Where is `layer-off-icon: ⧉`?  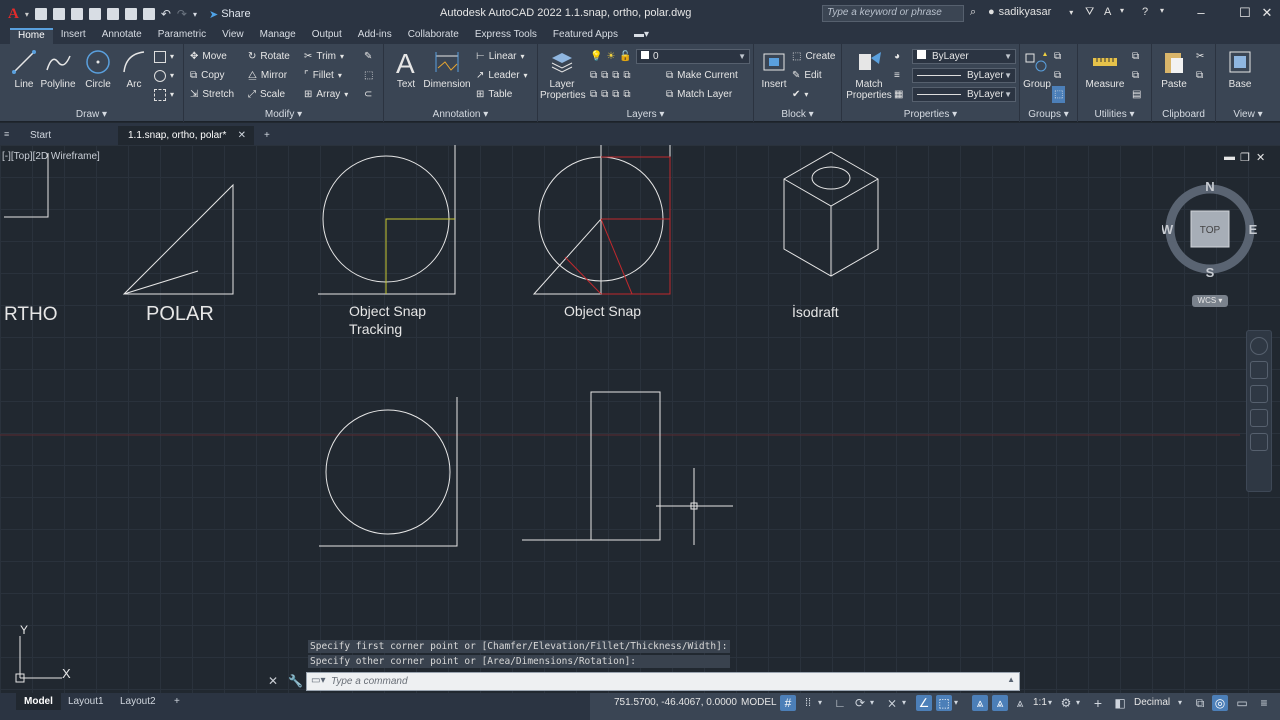 layer-off-icon: ⧉ is located at coordinates (626, 75).